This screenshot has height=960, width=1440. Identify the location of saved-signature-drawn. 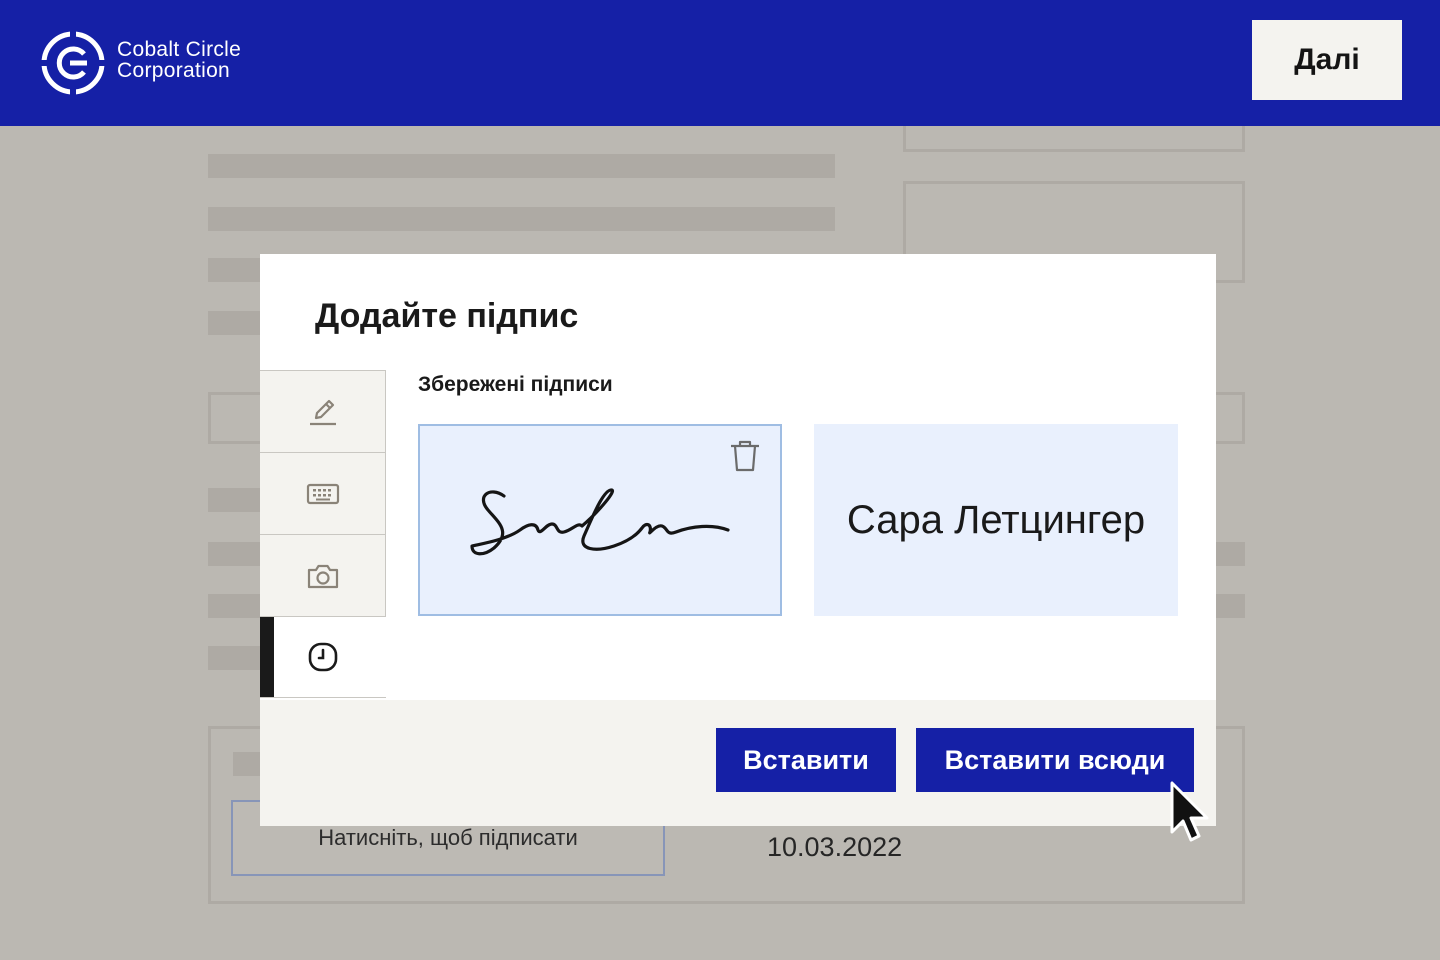
(600, 520).